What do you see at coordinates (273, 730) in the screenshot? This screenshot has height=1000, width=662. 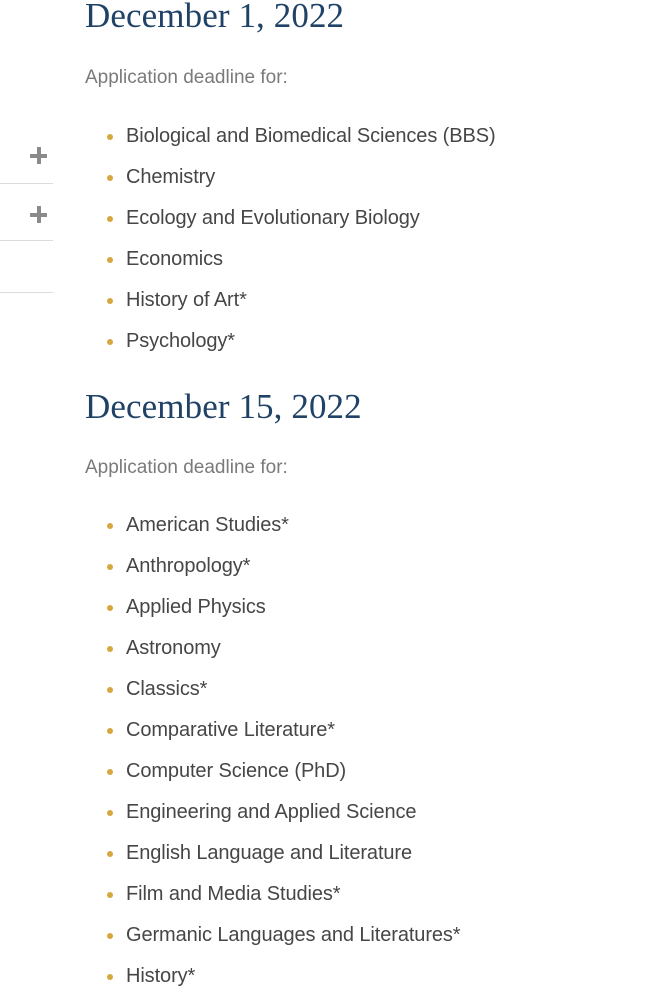 I see `list-item: Comparative Literature*` at bounding box center [273, 730].